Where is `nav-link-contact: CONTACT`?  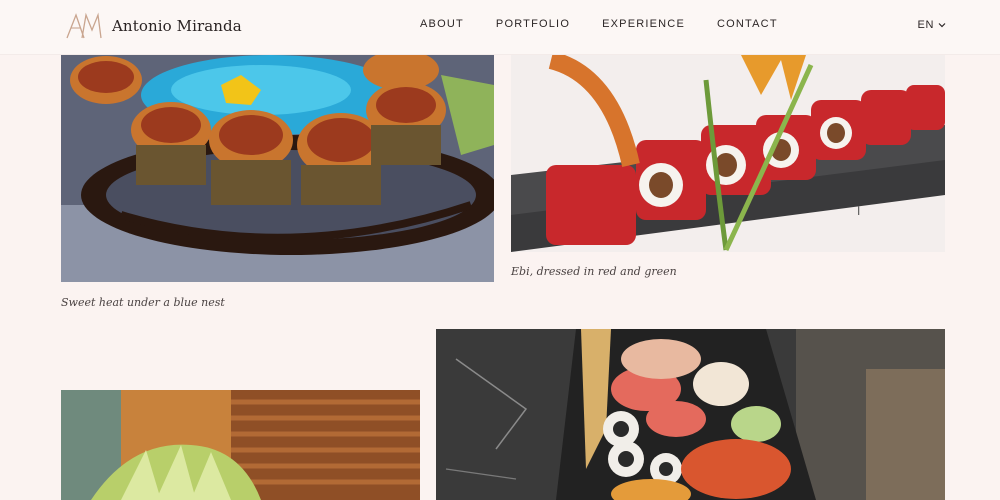 nav-link-contact: CONTACT is located at coordinates (747, 24).